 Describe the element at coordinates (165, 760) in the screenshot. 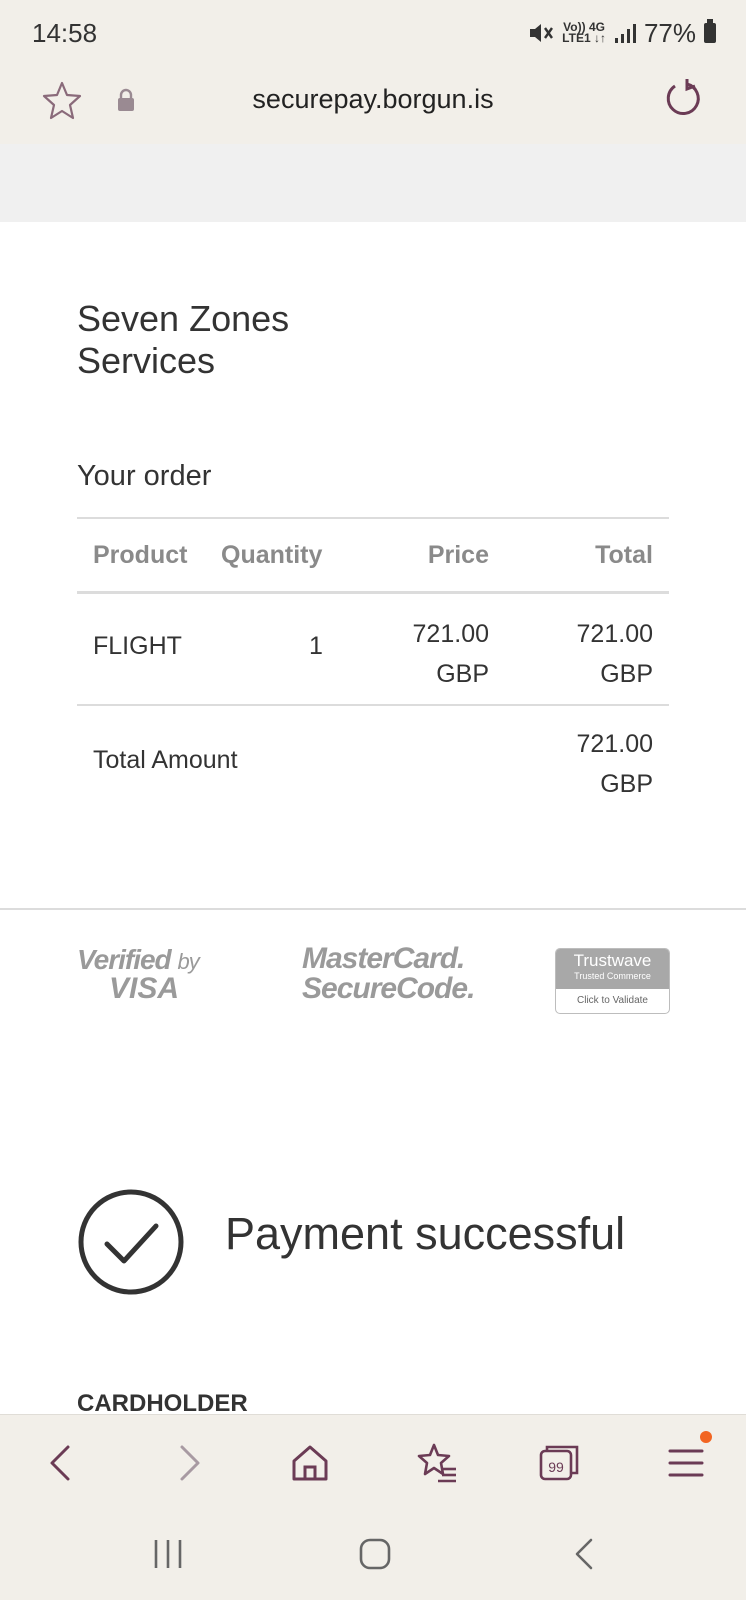

I see `total-amount-label: Total Amount` at that location.